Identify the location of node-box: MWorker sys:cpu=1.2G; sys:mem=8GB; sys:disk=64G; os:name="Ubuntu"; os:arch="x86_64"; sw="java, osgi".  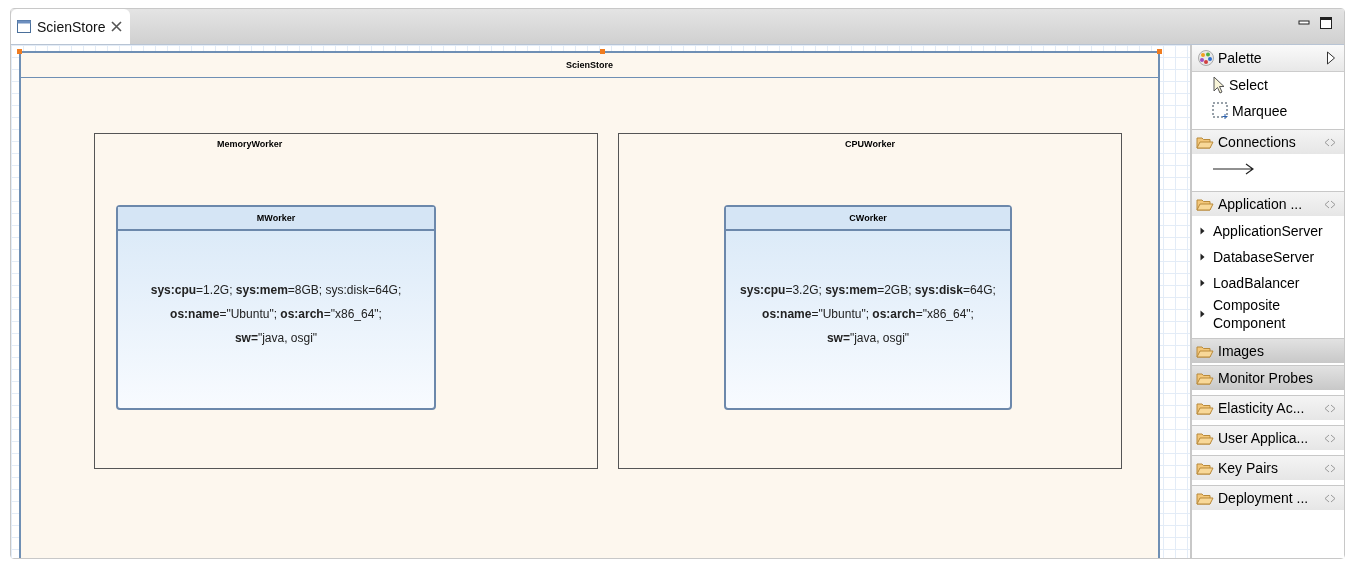
(276, 307).